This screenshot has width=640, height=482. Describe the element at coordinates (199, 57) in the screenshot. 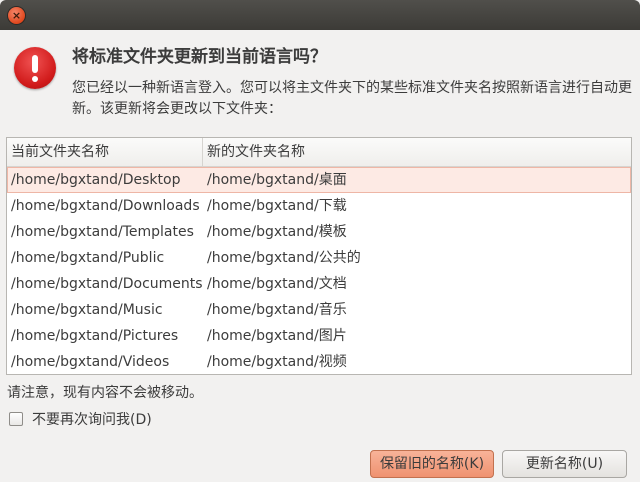

I see `dialog-heading: 将标准文件夹更新到当前语言吗？` at that location.